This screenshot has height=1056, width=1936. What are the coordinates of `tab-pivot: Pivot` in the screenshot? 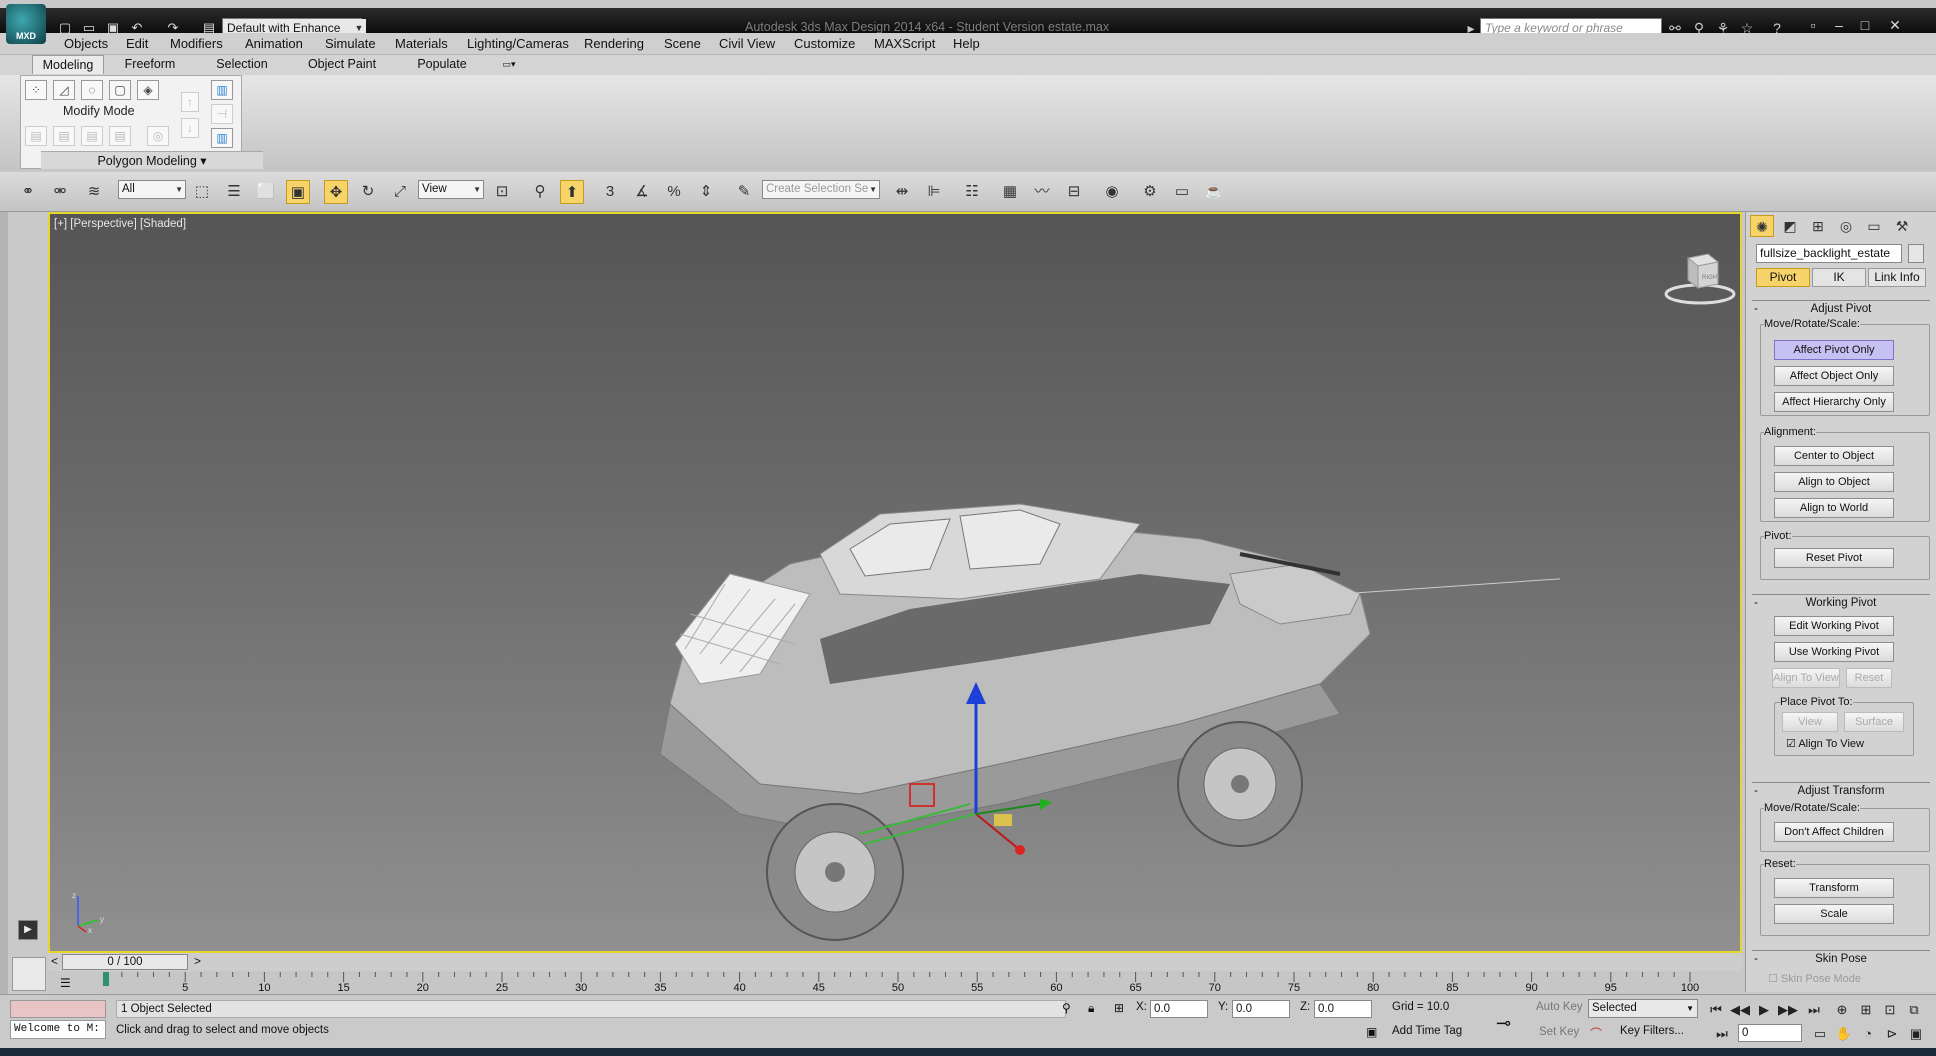 It's located at (1783, 277).